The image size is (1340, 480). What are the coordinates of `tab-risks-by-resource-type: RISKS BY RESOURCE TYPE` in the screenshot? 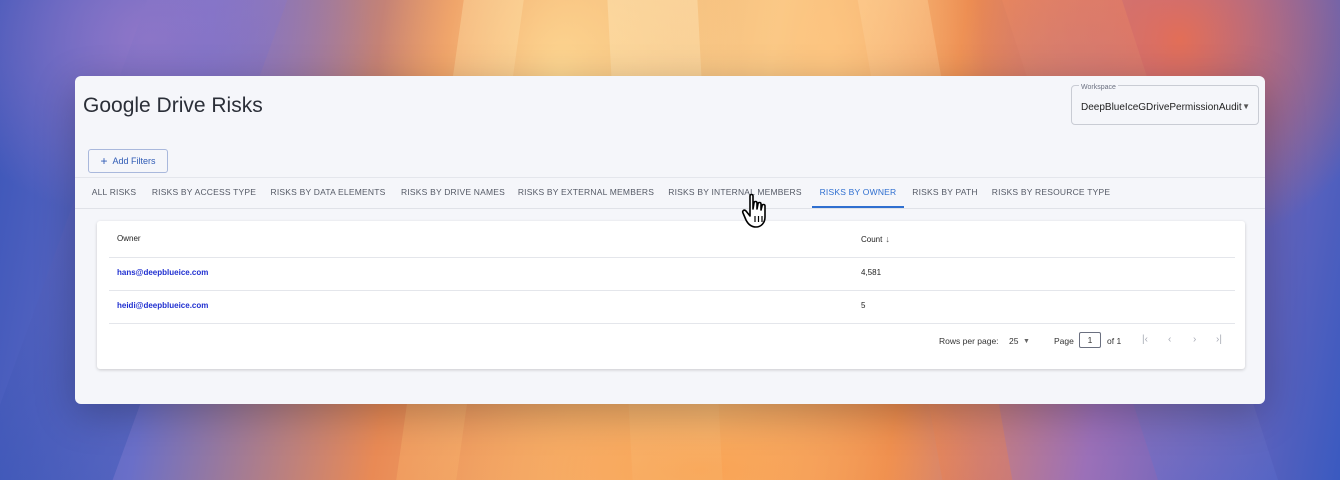 It's located at (1051, 193).